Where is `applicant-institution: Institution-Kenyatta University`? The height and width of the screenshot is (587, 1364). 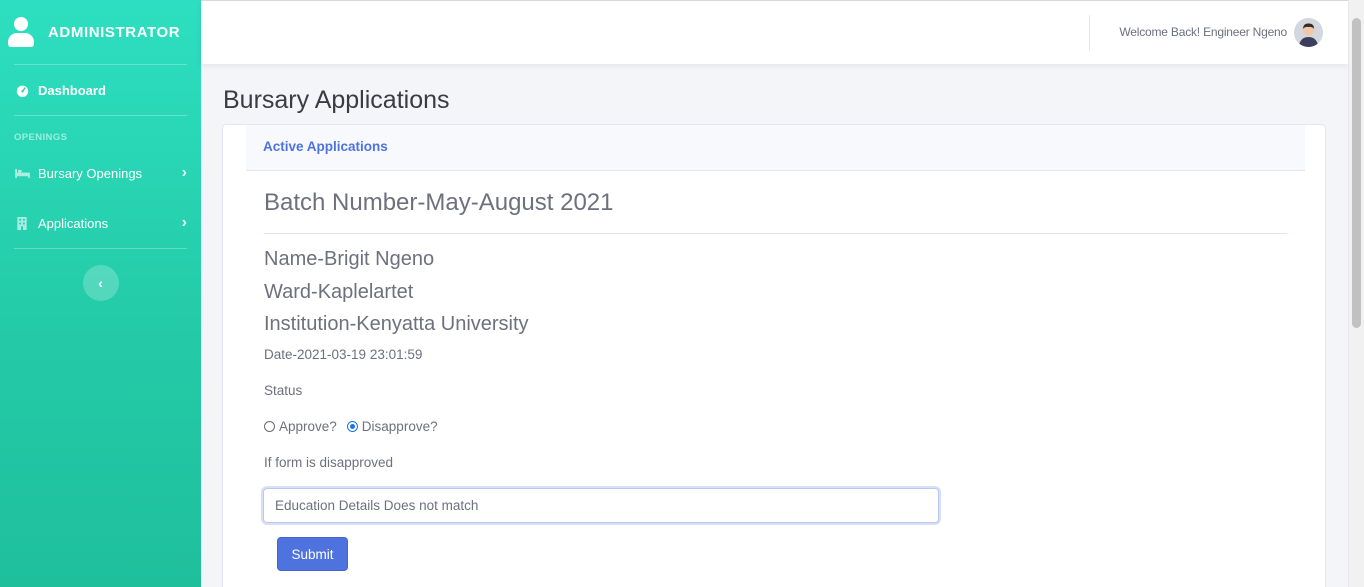 applicant-institution: Institution-Kenyatta University is located at coordinates (396, 324).